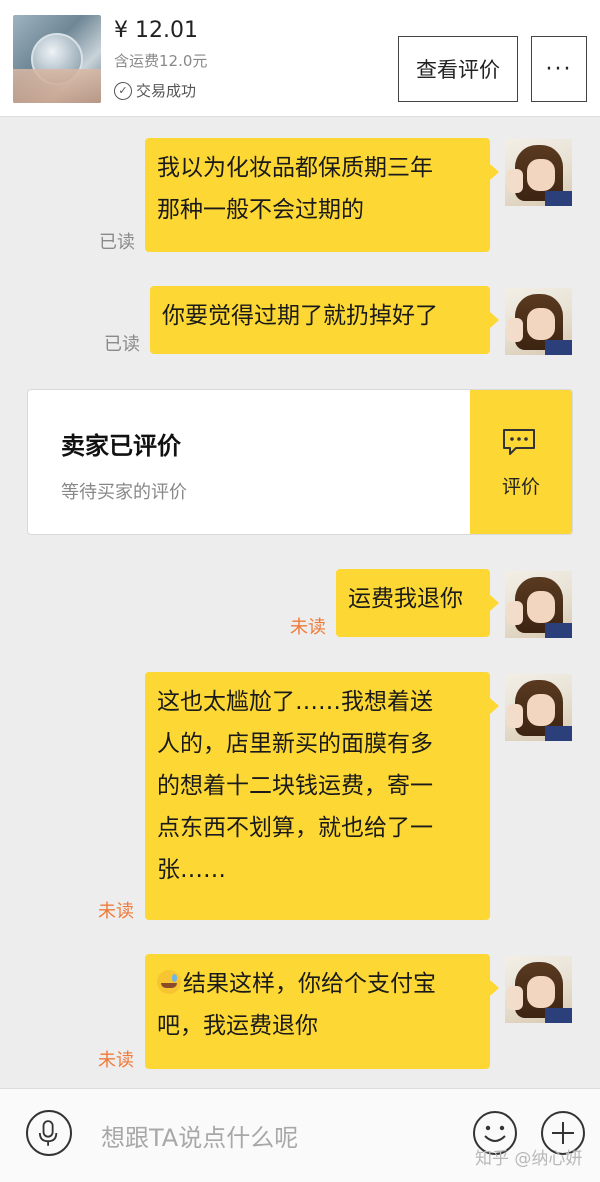 The image size is (600, 1182). What do you see at coordinates (123, 90) in the screenshot?
I see `check-circle-icon: ✓` at bounding box center [123, 90].